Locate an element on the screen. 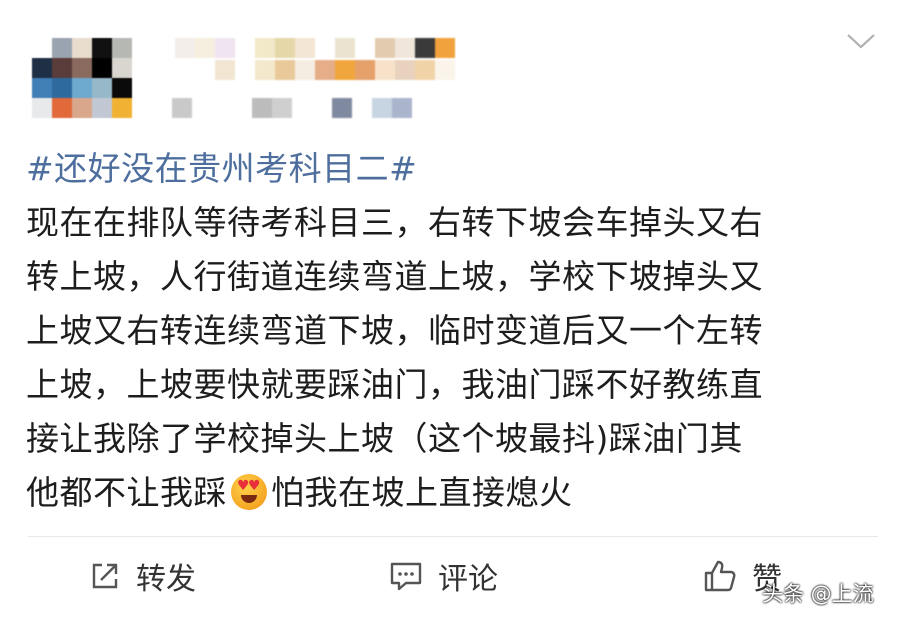 The height and width of the screenshot is (619, 900). post-line: 接让我除了学校掉头上坡（这个坡最抖)踩油门其 is located at coordinates (384, 438).